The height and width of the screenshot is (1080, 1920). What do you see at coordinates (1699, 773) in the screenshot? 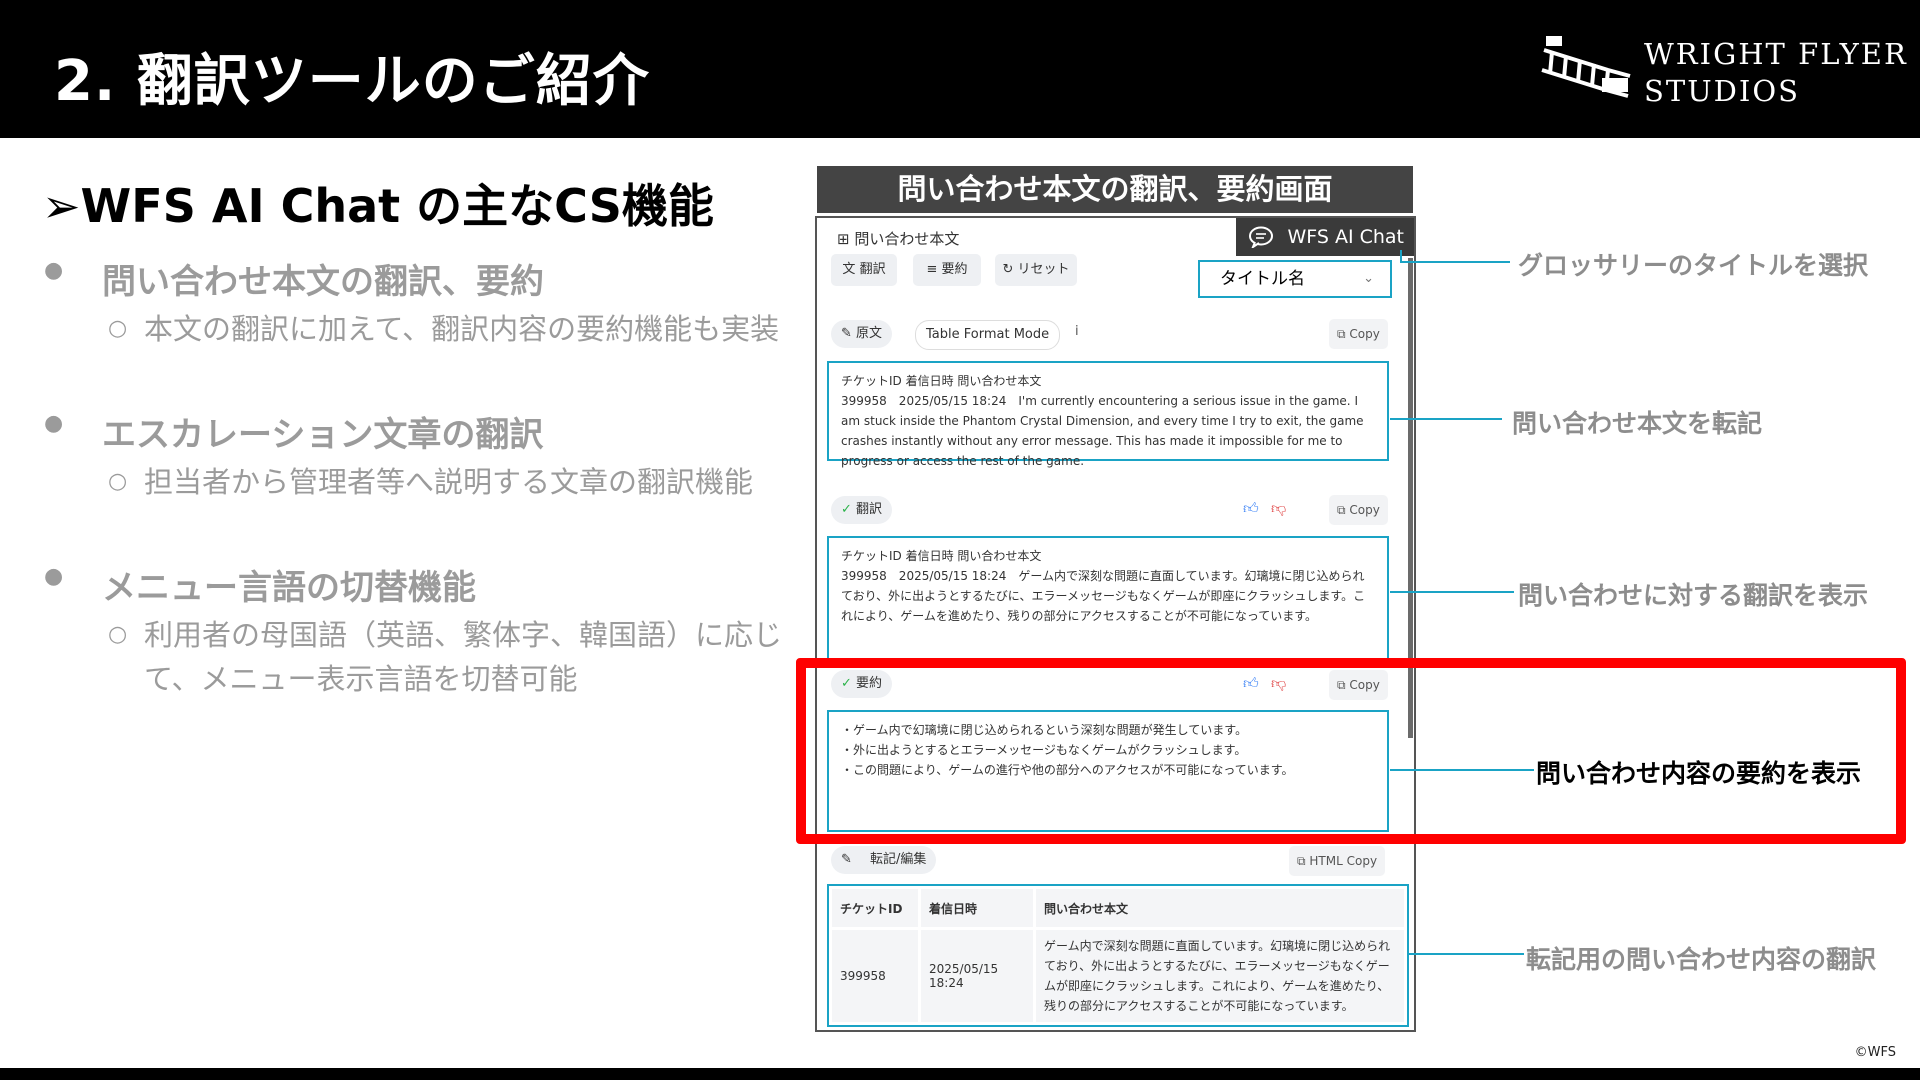
I see `callout-summary: 問い合わせ内容の要約を表示` at bounding box center [1699, 773].